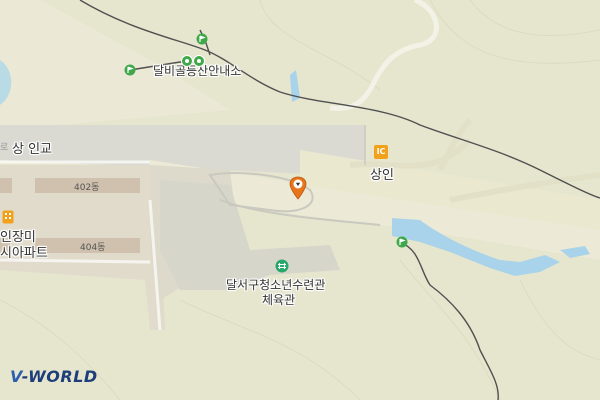 This screenshot has height=400, width=600. Describe the element at coordinates (59, 376) in the screenshot. I see `logo-rest: -WORLD` at that location.